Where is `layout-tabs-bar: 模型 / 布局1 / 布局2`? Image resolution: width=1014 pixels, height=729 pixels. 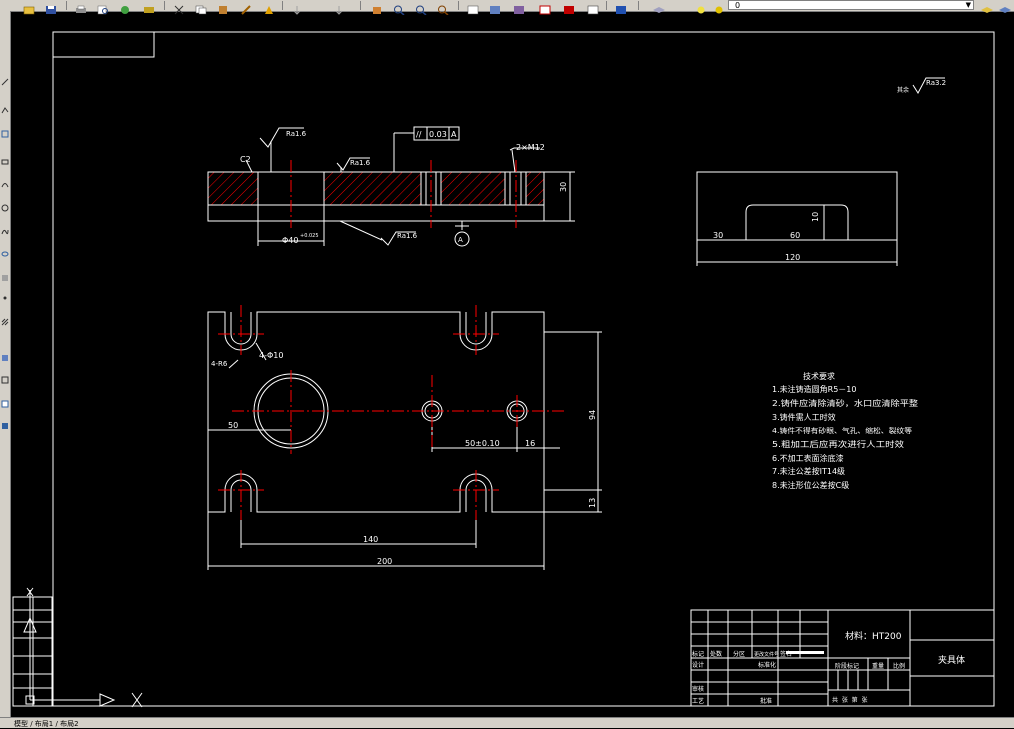
layout-tabs-bar: 模型 / 布局1 / 布局2 is located at coordinates (507, 722).